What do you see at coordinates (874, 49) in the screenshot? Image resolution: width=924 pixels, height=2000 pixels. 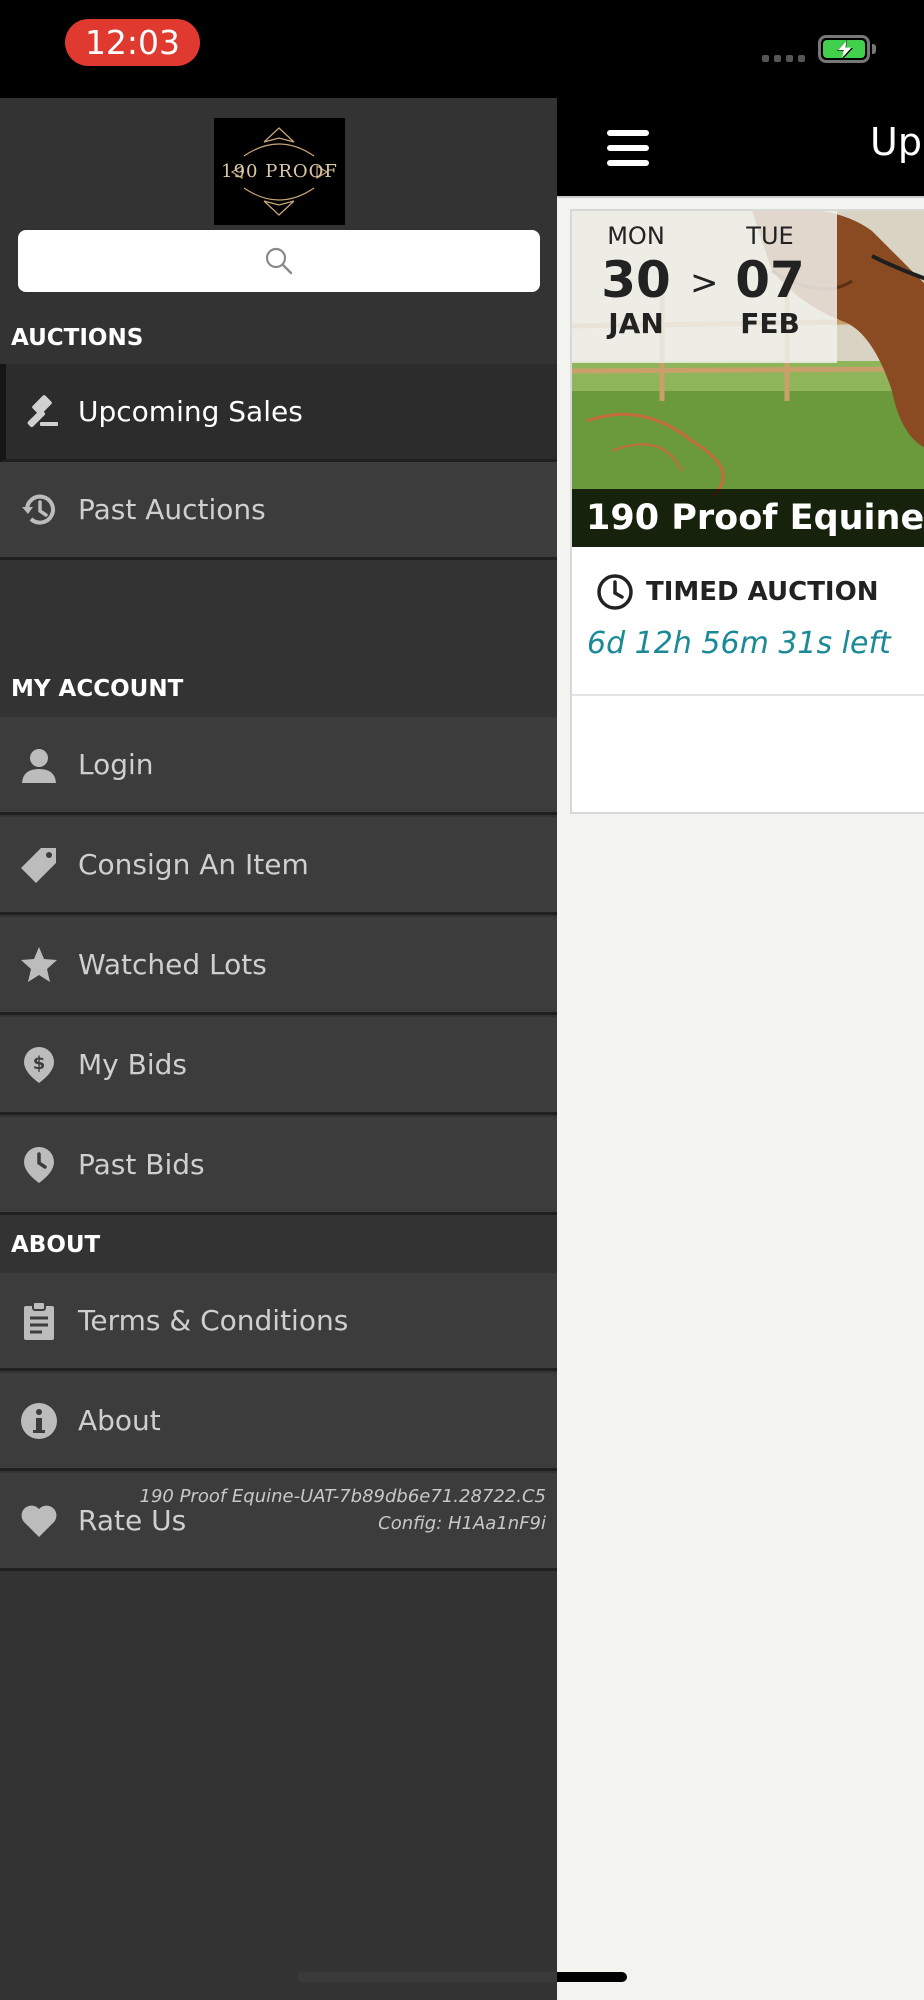 I see `battery-nub` at bounding box center [874, 49].